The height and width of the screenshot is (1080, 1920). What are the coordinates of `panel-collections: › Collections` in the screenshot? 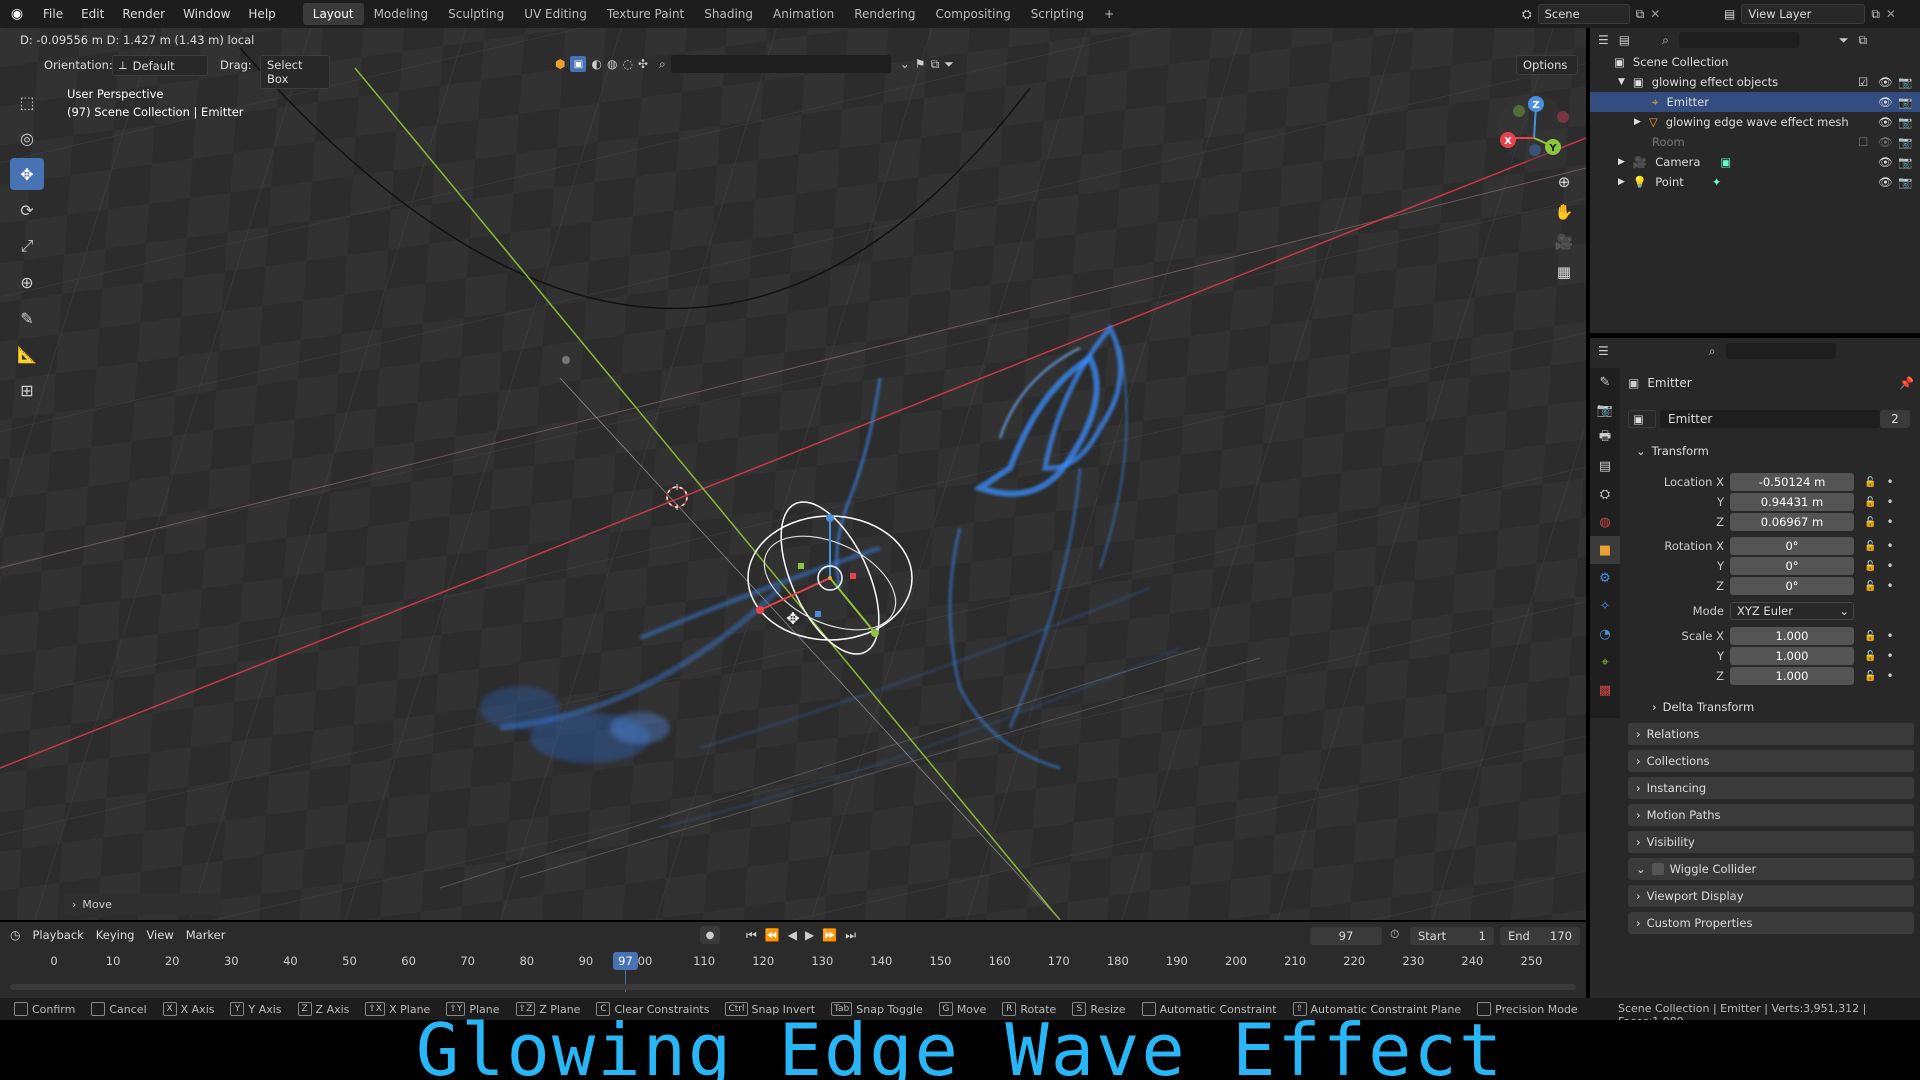 It's located at (1771, 761).